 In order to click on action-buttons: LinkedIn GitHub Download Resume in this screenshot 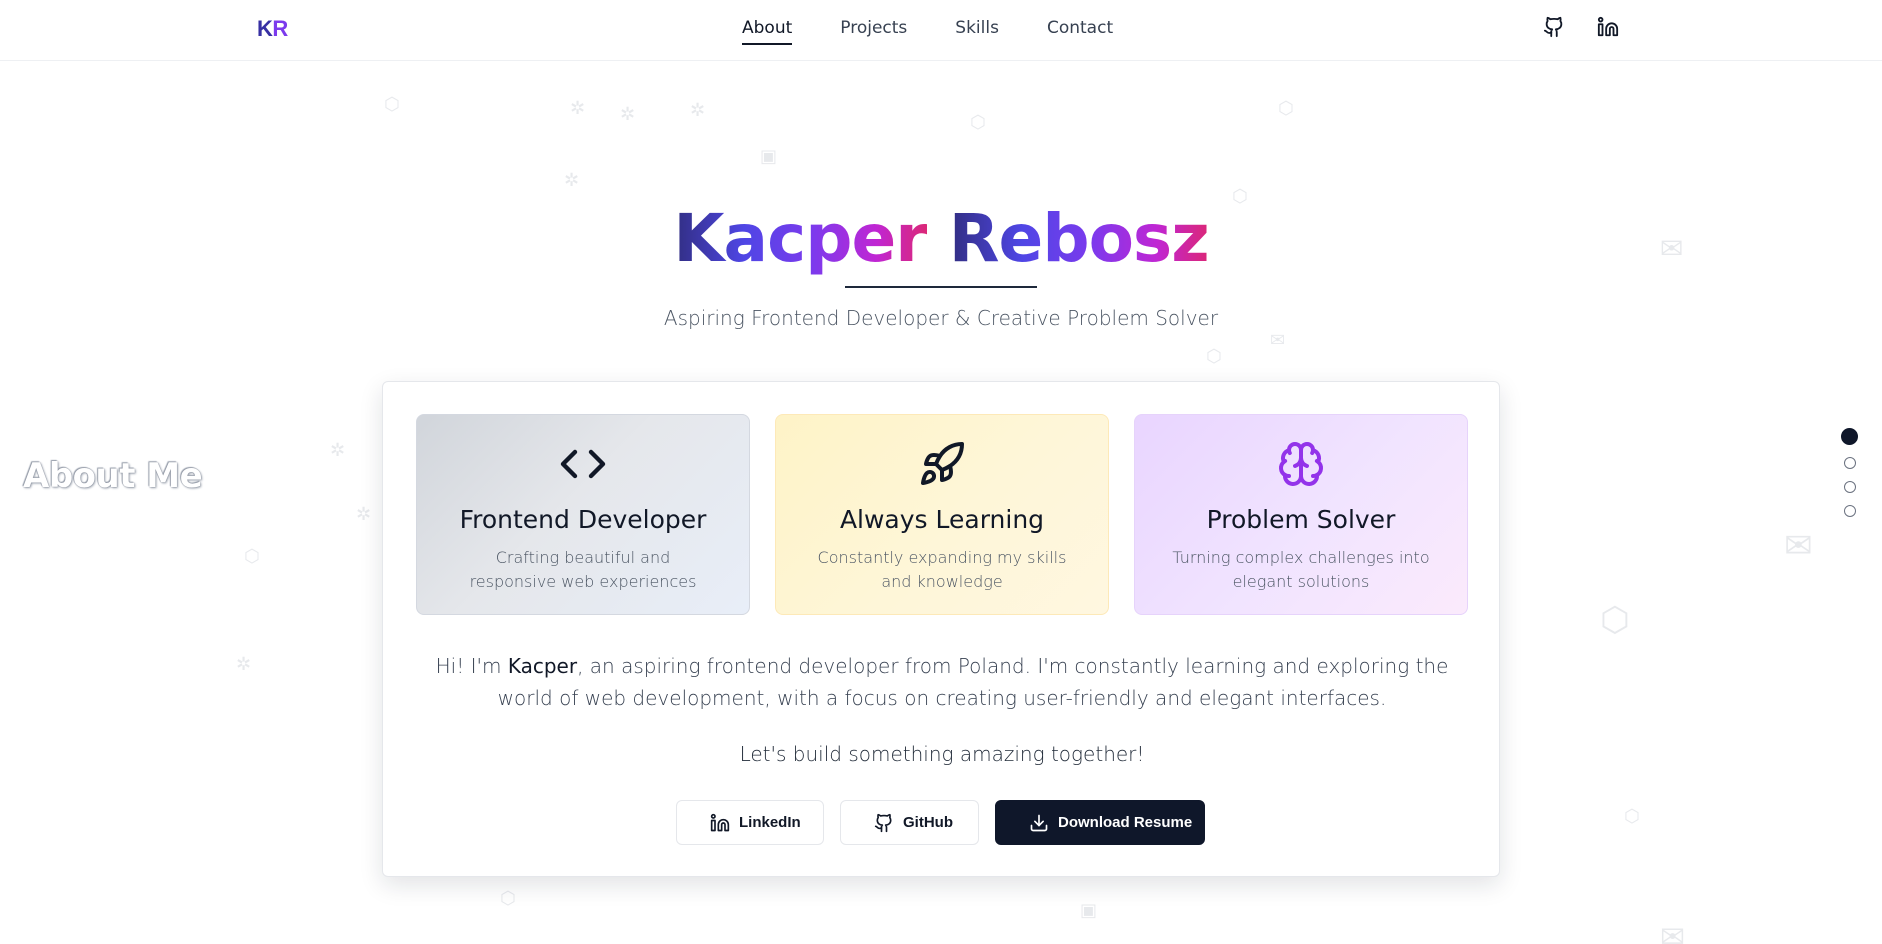, I will do `click(940, 822)`.